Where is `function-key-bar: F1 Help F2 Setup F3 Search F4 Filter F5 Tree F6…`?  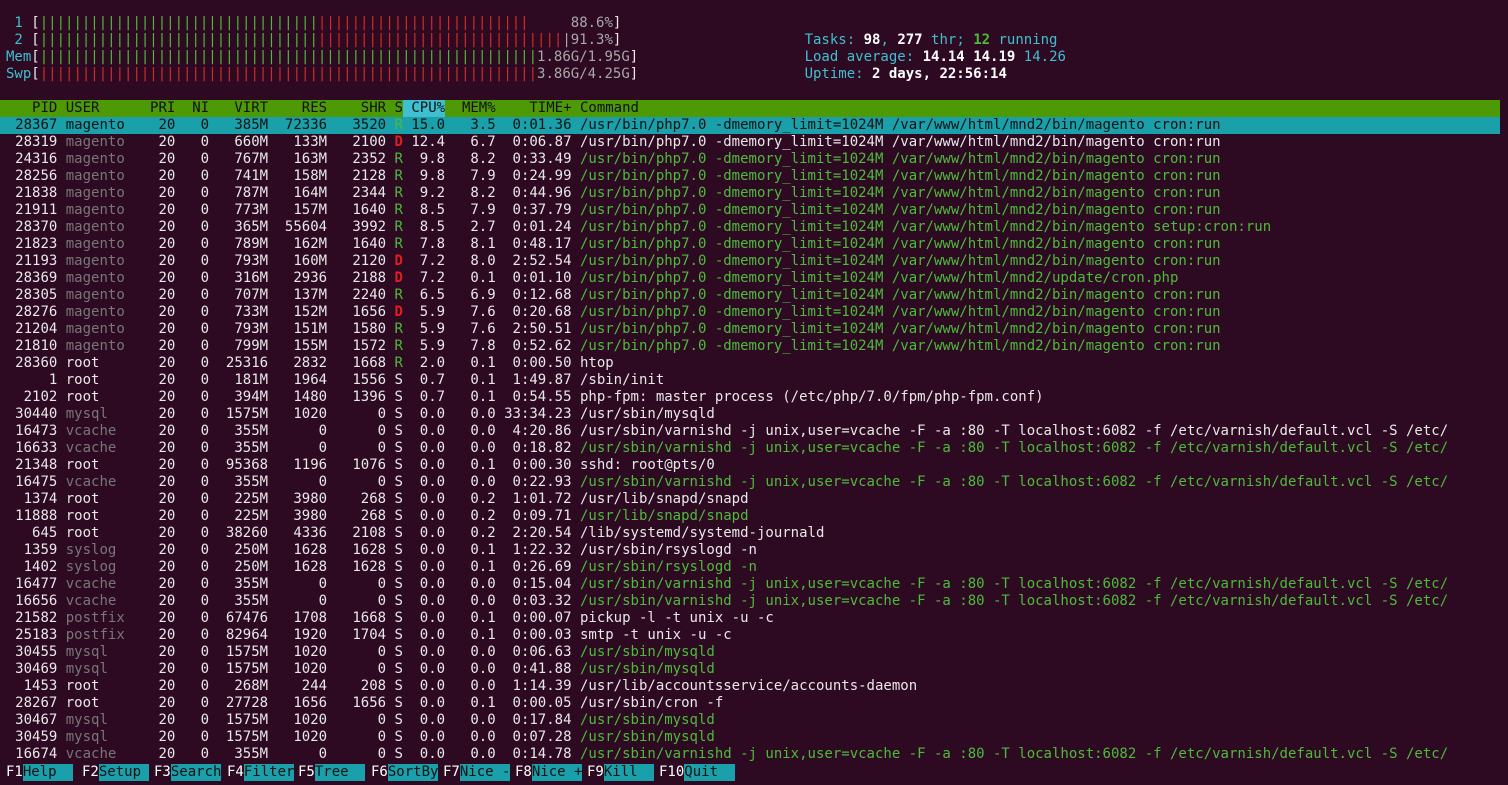
function-key-bar: F1 Help F2 Setup F3 Search F4 Filter F5 Tree F6… is located at coordinates (754, 772).